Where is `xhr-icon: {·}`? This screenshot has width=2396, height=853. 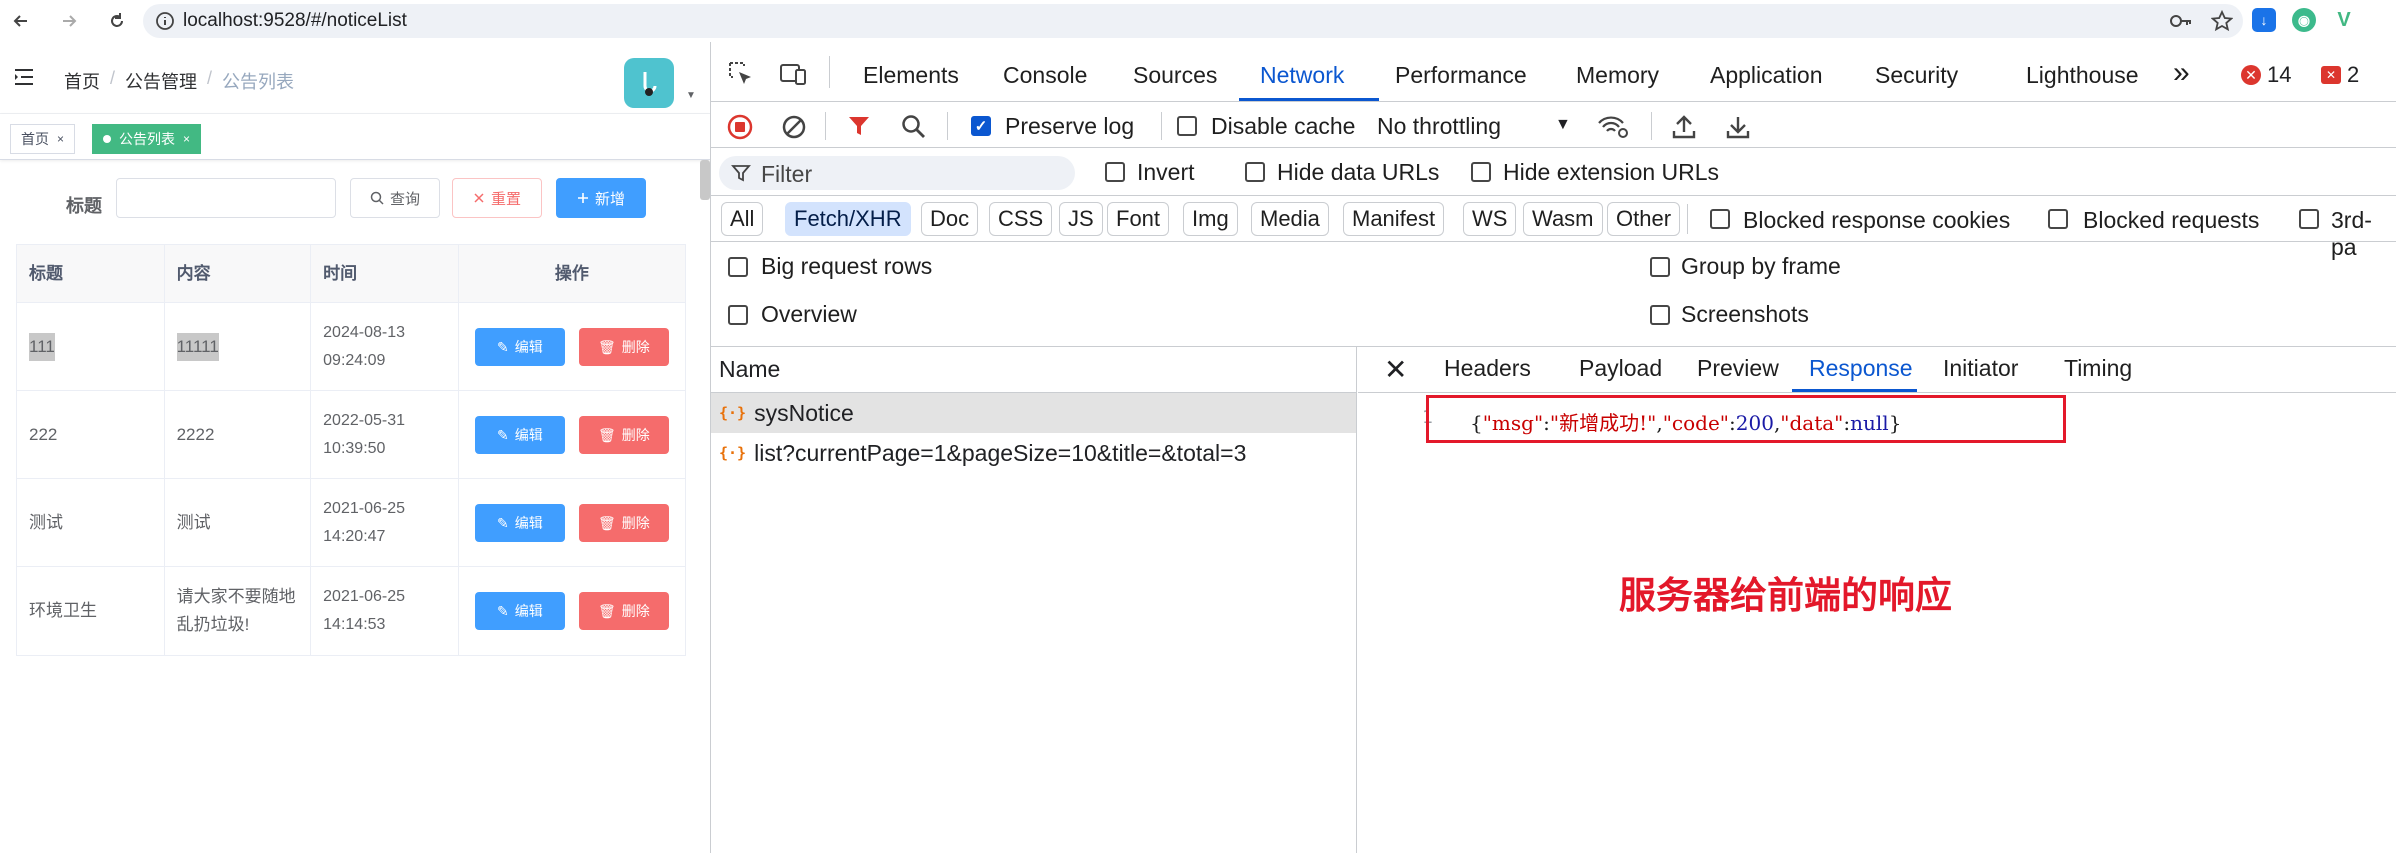 xhr-icon: {·} is located at coordinates (733, 453).